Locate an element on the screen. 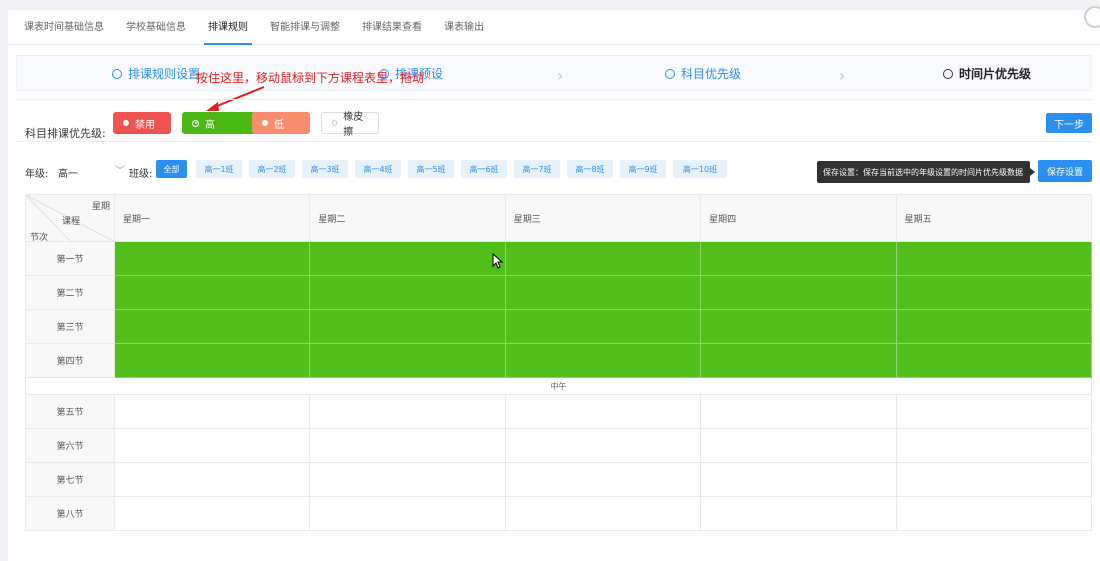  top-tab-bar: 课表时间基础信息 学校基础信息 排课规则 智能排课与调整 排课结果查看 课表输出 is located at coordinates (554, 27).